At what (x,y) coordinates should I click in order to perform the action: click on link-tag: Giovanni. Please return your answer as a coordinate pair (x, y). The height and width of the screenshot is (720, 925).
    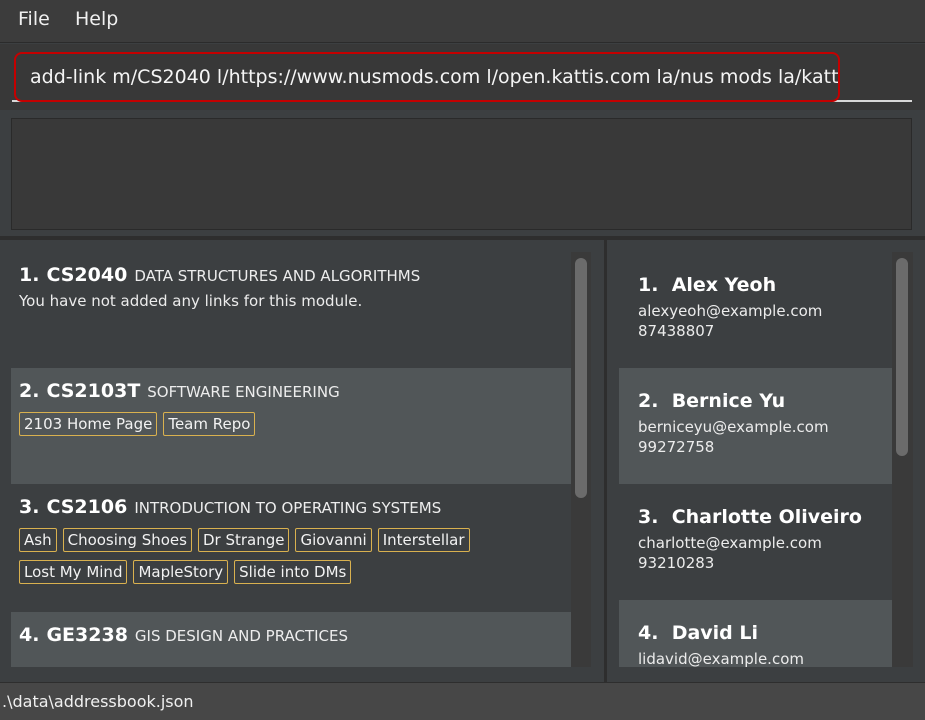
    Looking at the image, I should click on (333, 540).